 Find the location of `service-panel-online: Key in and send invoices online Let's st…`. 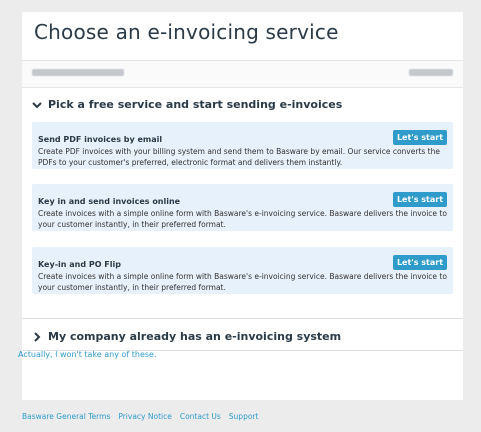

service-panel-online: Key in and send invoices online Let's st… is located at coordinates (242, 207).